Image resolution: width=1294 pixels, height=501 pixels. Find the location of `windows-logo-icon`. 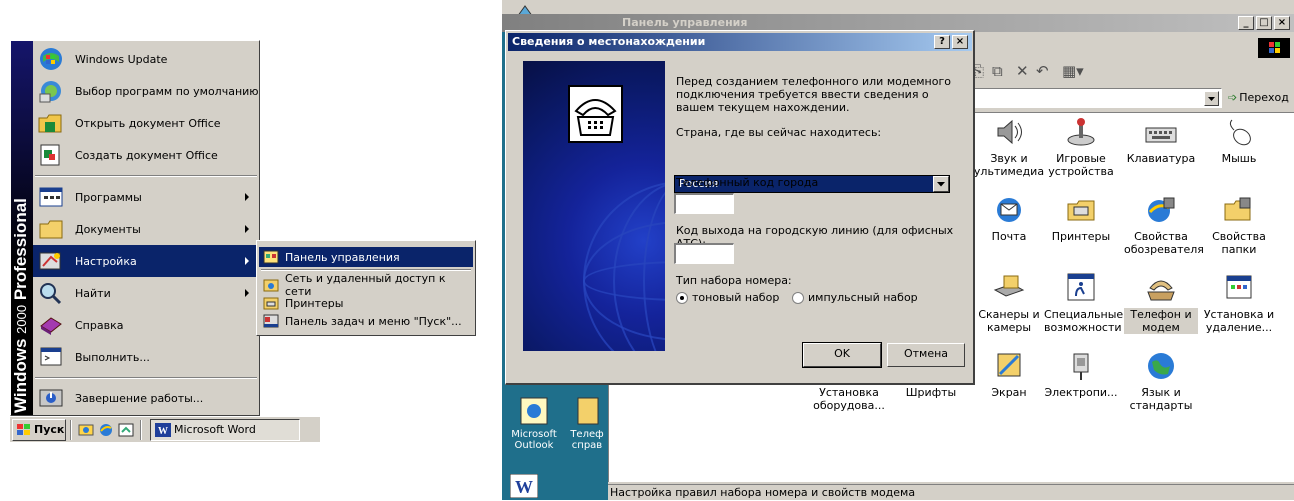

windows-logo-icon is located at coordinates (24, 429).